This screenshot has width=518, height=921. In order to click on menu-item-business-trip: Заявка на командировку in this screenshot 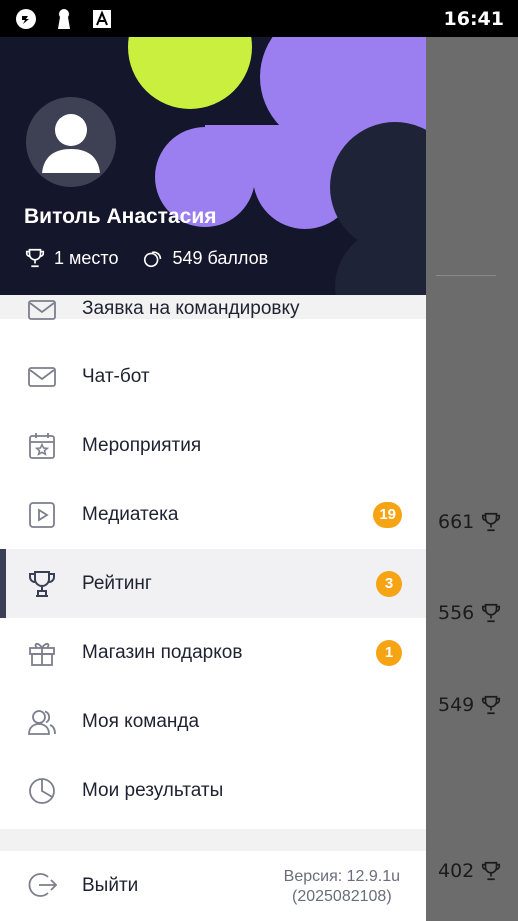, I will do `click(213, 319)`.